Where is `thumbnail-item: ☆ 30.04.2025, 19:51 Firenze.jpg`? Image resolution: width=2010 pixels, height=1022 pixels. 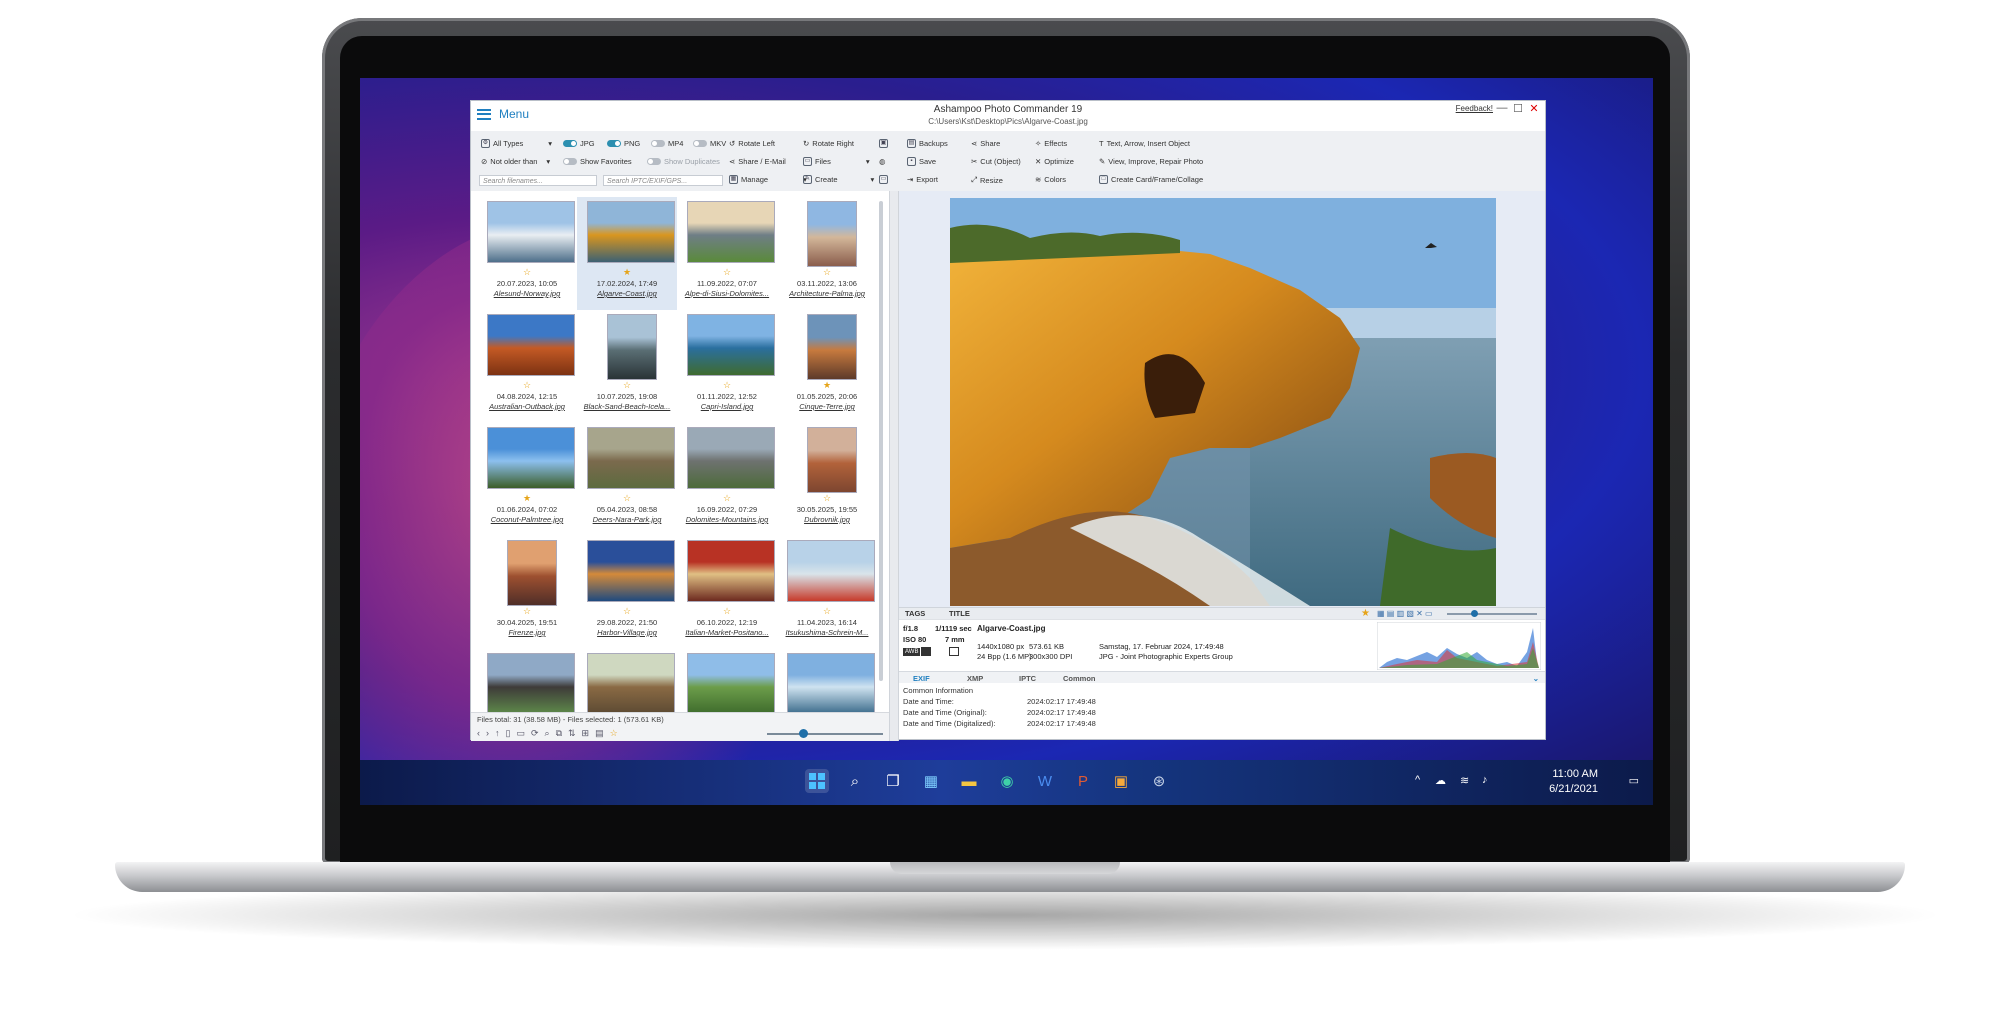
thumbnail-item: ☆ 30.04.2025, 19:51 Firenze.jpg is located at coordinates (527, 592).